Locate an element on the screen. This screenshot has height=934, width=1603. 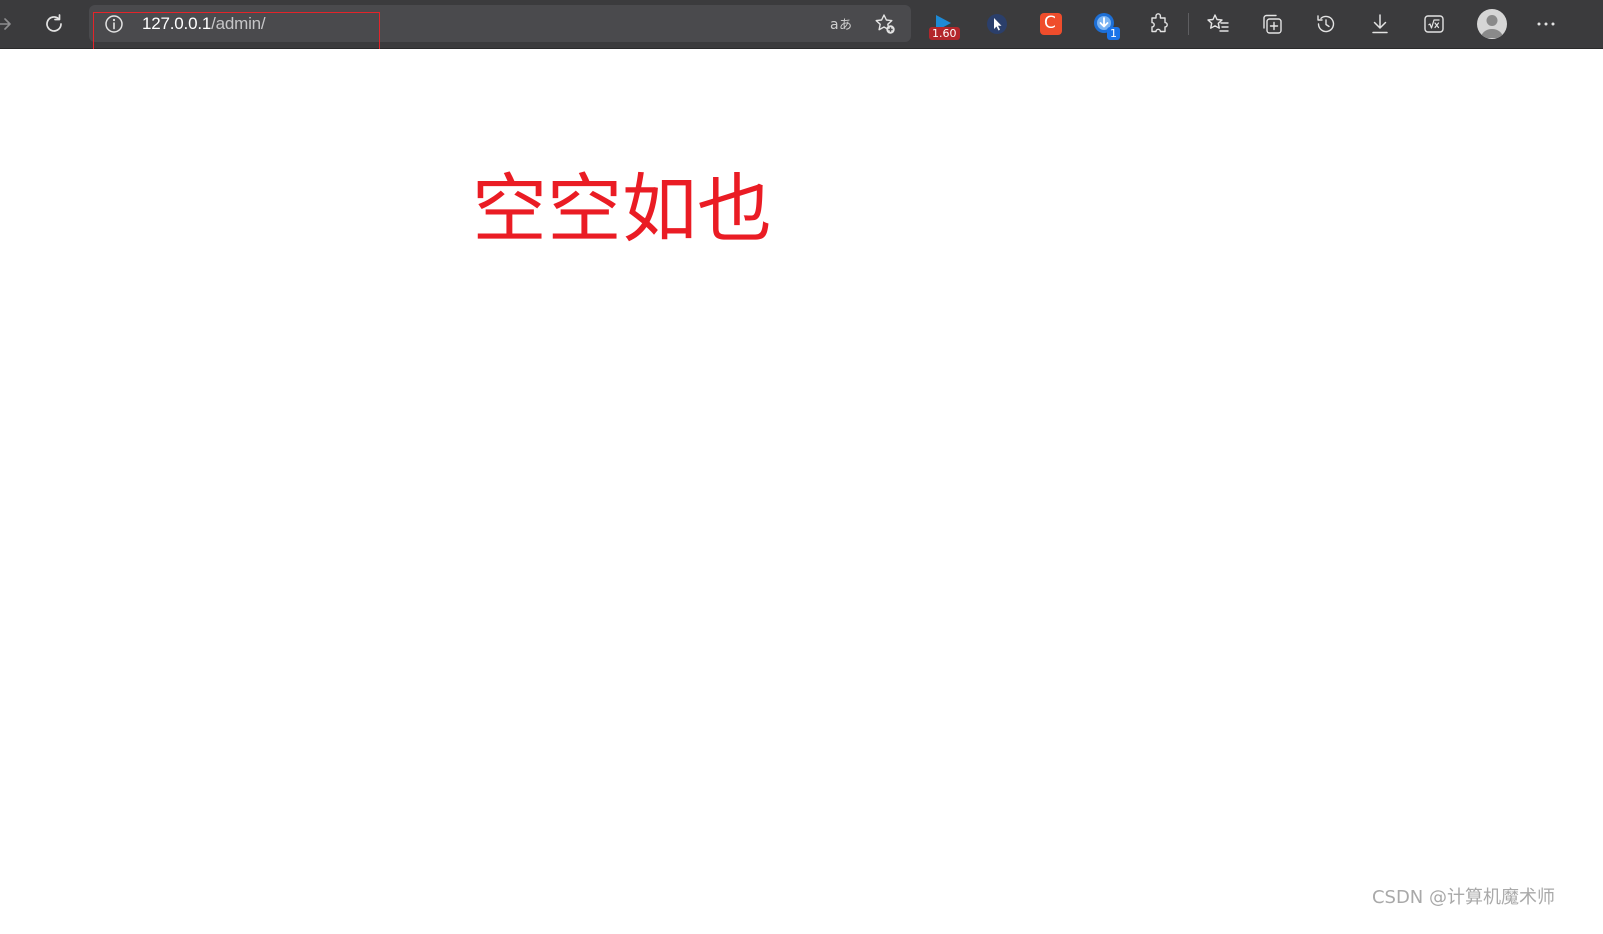
favorites-button is located at coordinates (1218, 24).